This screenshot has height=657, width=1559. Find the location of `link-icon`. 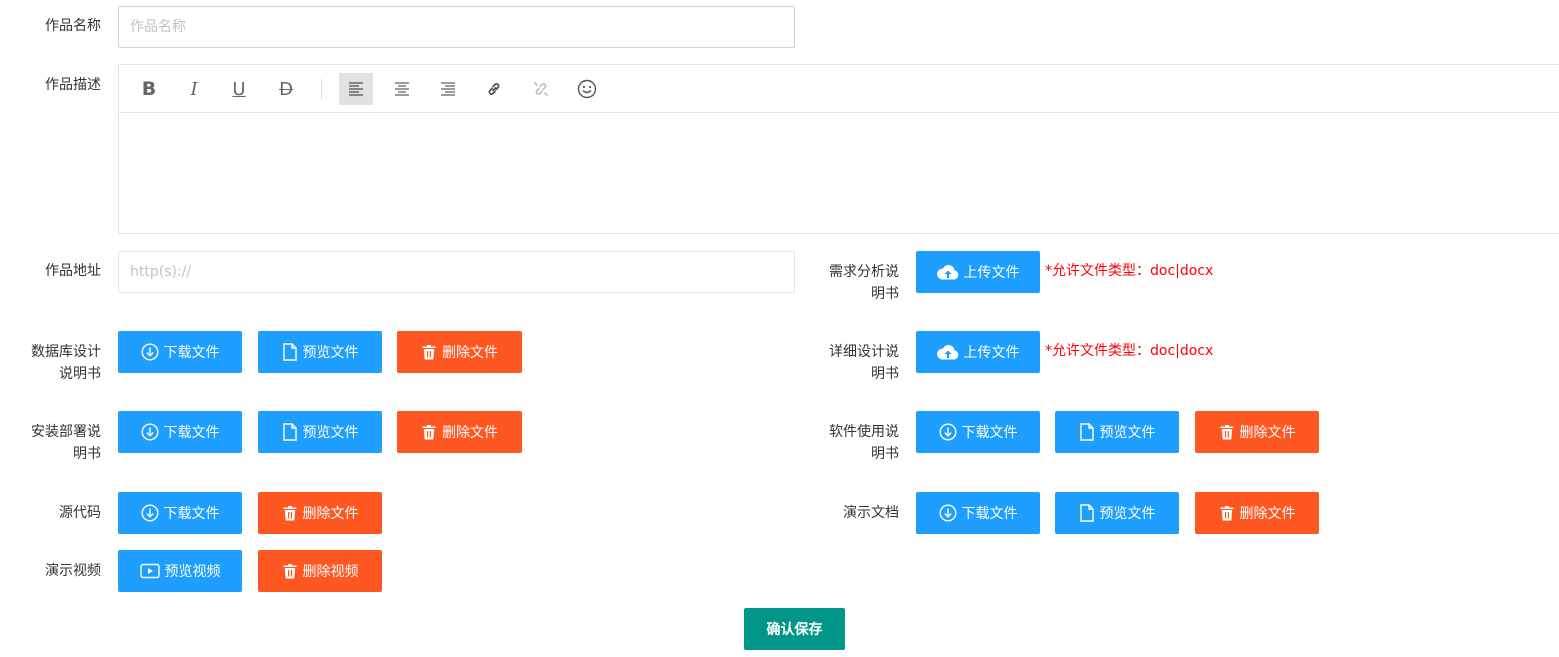

link-icon is located at coordinates (494, 89).